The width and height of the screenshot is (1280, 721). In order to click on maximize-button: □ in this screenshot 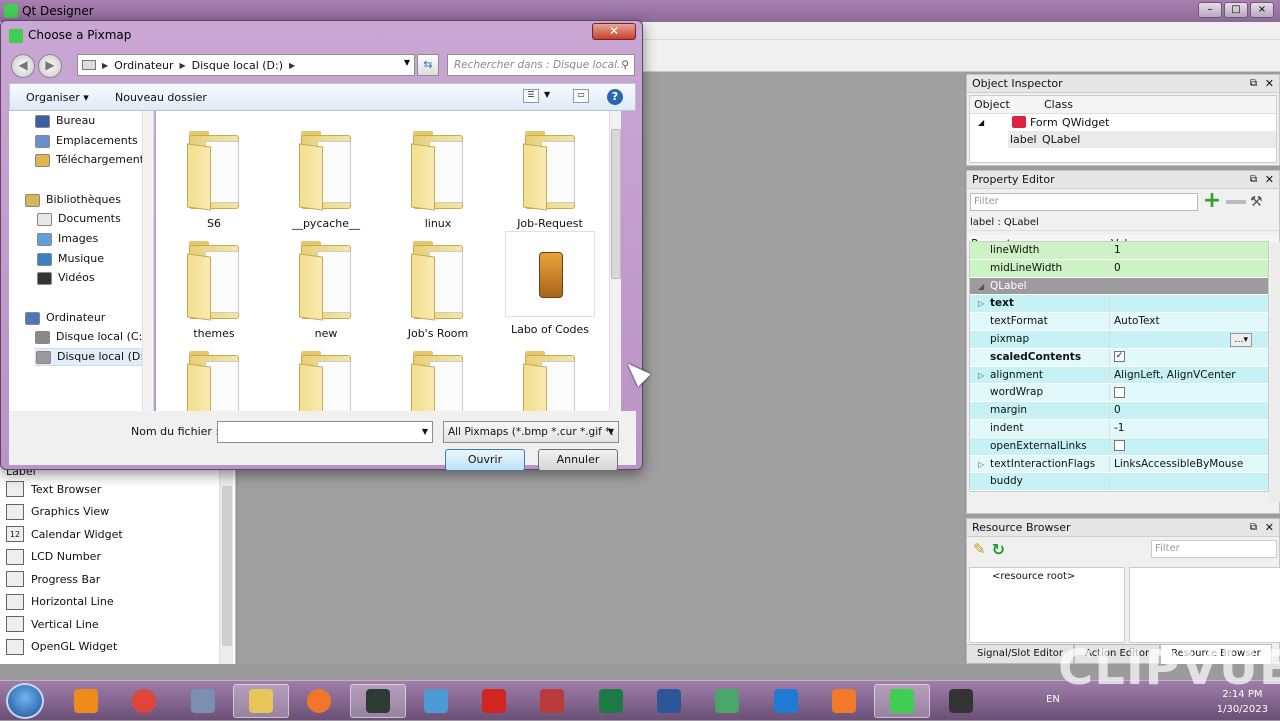, I will do `click(1236, 10)`.